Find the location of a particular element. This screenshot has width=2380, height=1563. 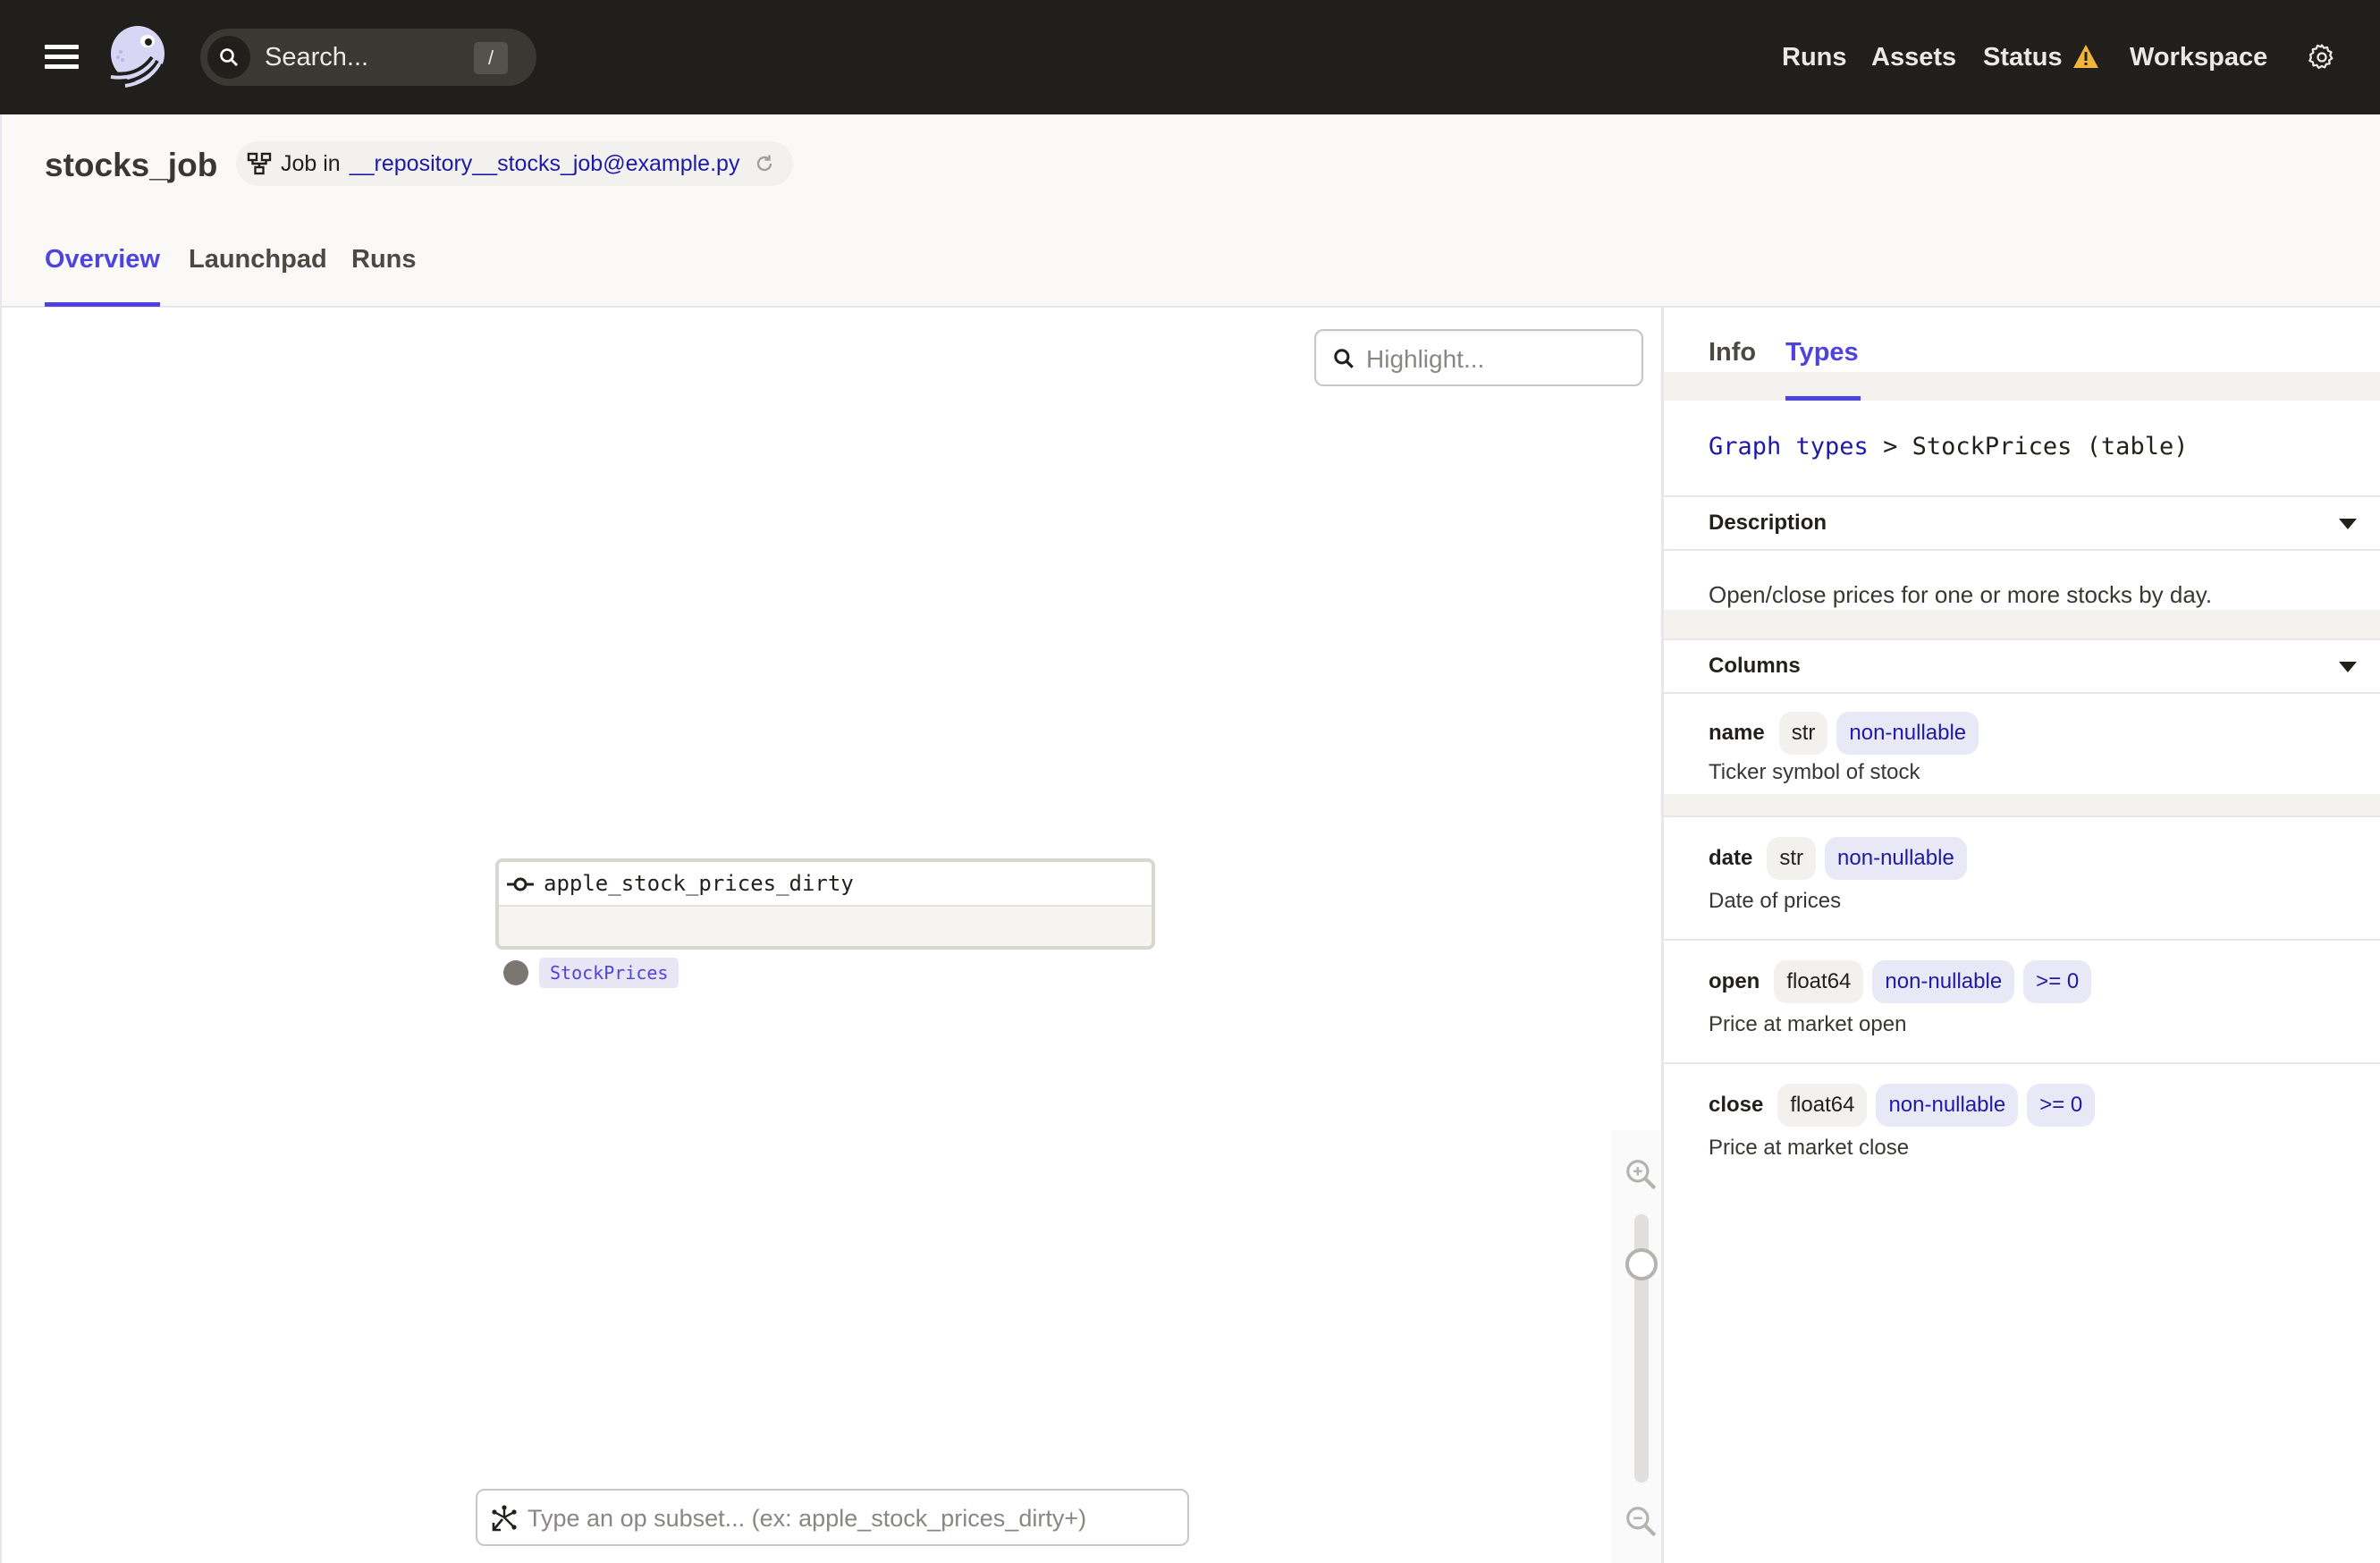

zoom-in-icon is located at coordinates (1641, 1174).